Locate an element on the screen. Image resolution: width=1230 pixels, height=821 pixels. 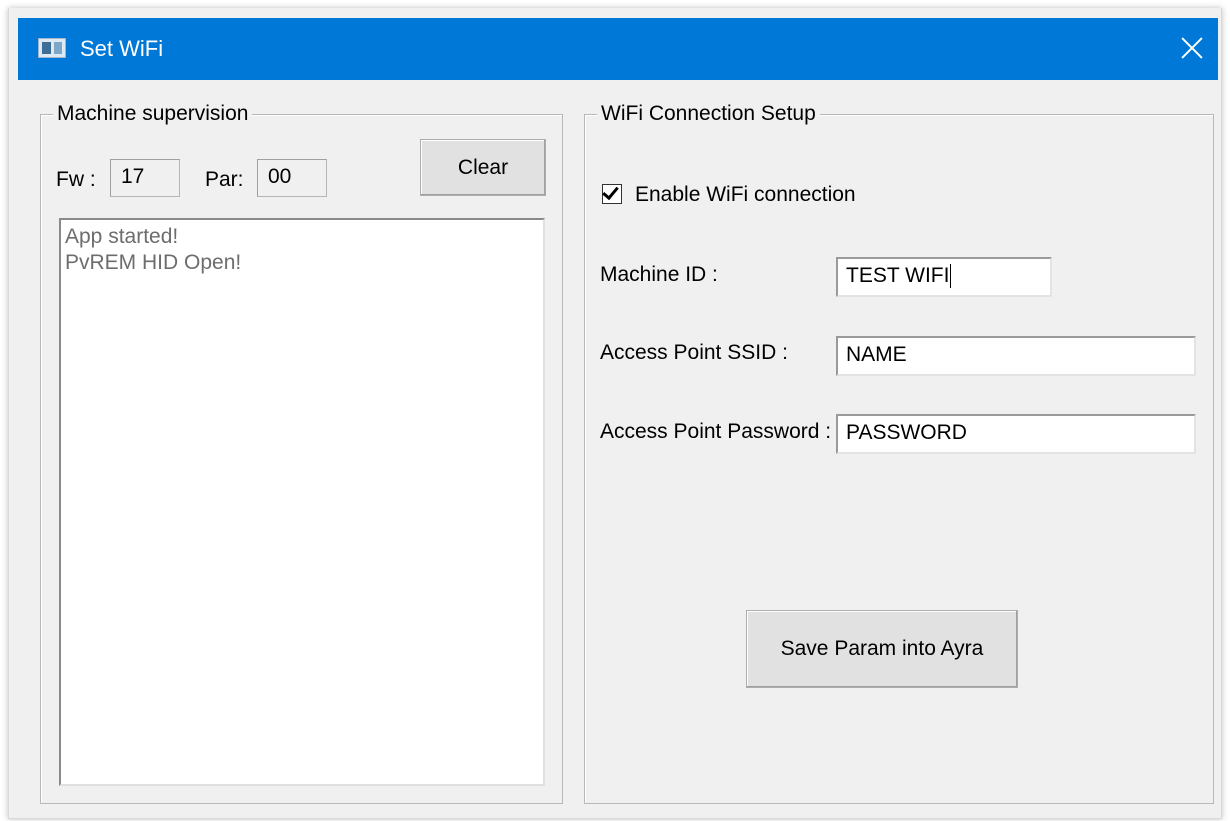
window-title: Set WiFi is located at coordinates (122, 48).